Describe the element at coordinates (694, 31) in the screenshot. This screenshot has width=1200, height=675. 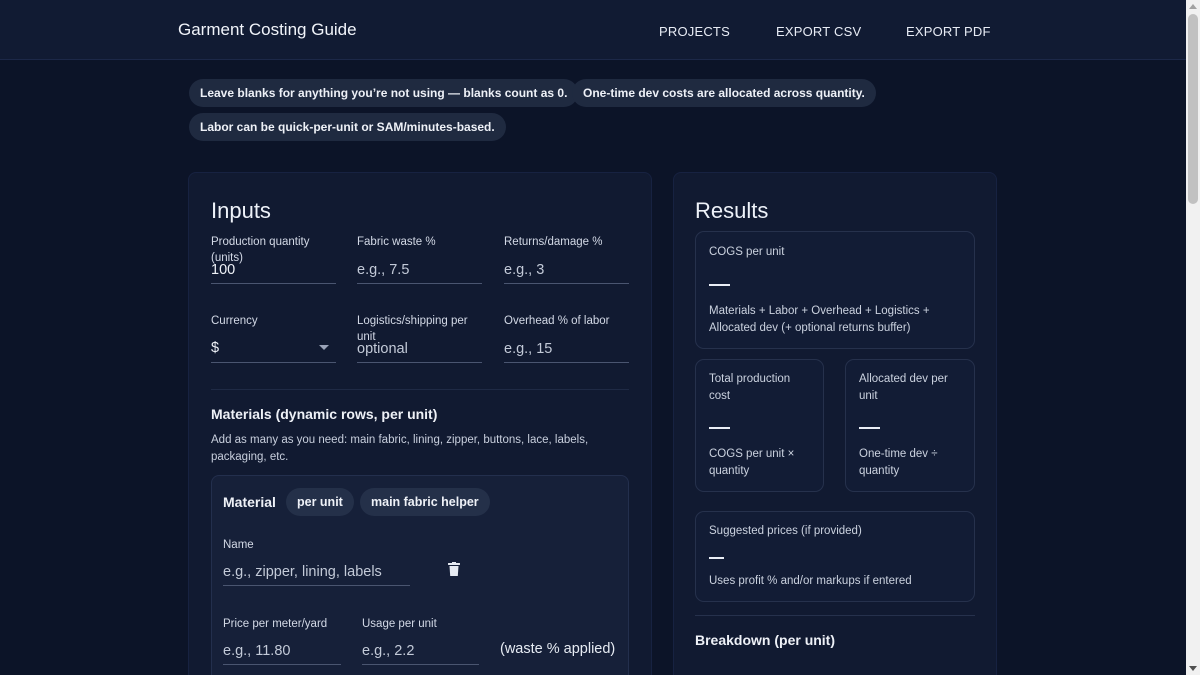
I see `nav-projects: PROJECTS` at that location.